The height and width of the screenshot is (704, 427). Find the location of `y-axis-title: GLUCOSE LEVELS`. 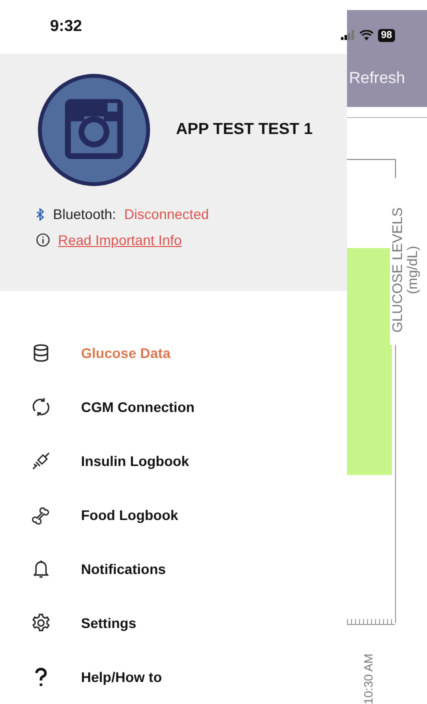

y-axis-title: GLUCOSE LEVELS is located at coordinates (397, 270).